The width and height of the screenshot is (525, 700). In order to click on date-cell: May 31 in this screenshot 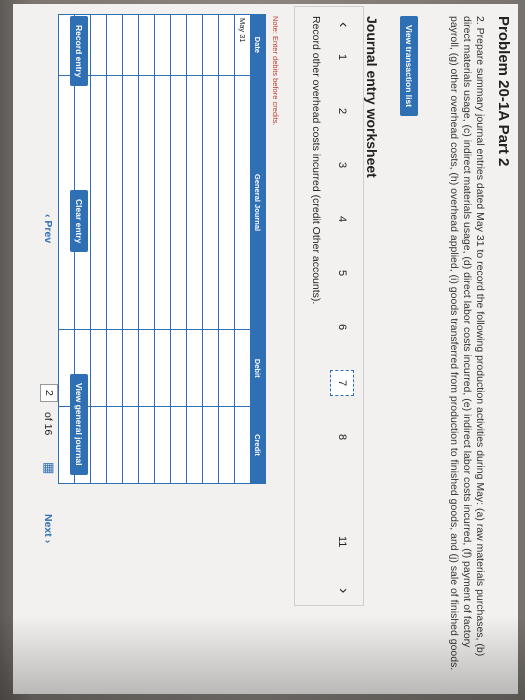, I will do `click(242, 45)`.